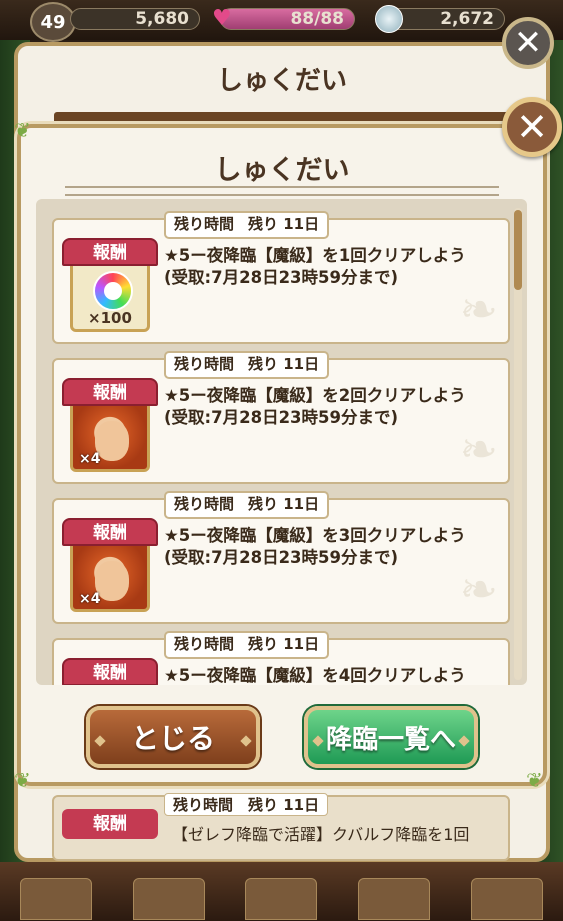 Image resolution: width=563 pixels, height=921 pixels. Describe the element at coordinates (315, 395) in the screenshot. I see `mission-text: ★5ー夜降臨【魔級】を2回クリアしよう` at that location.